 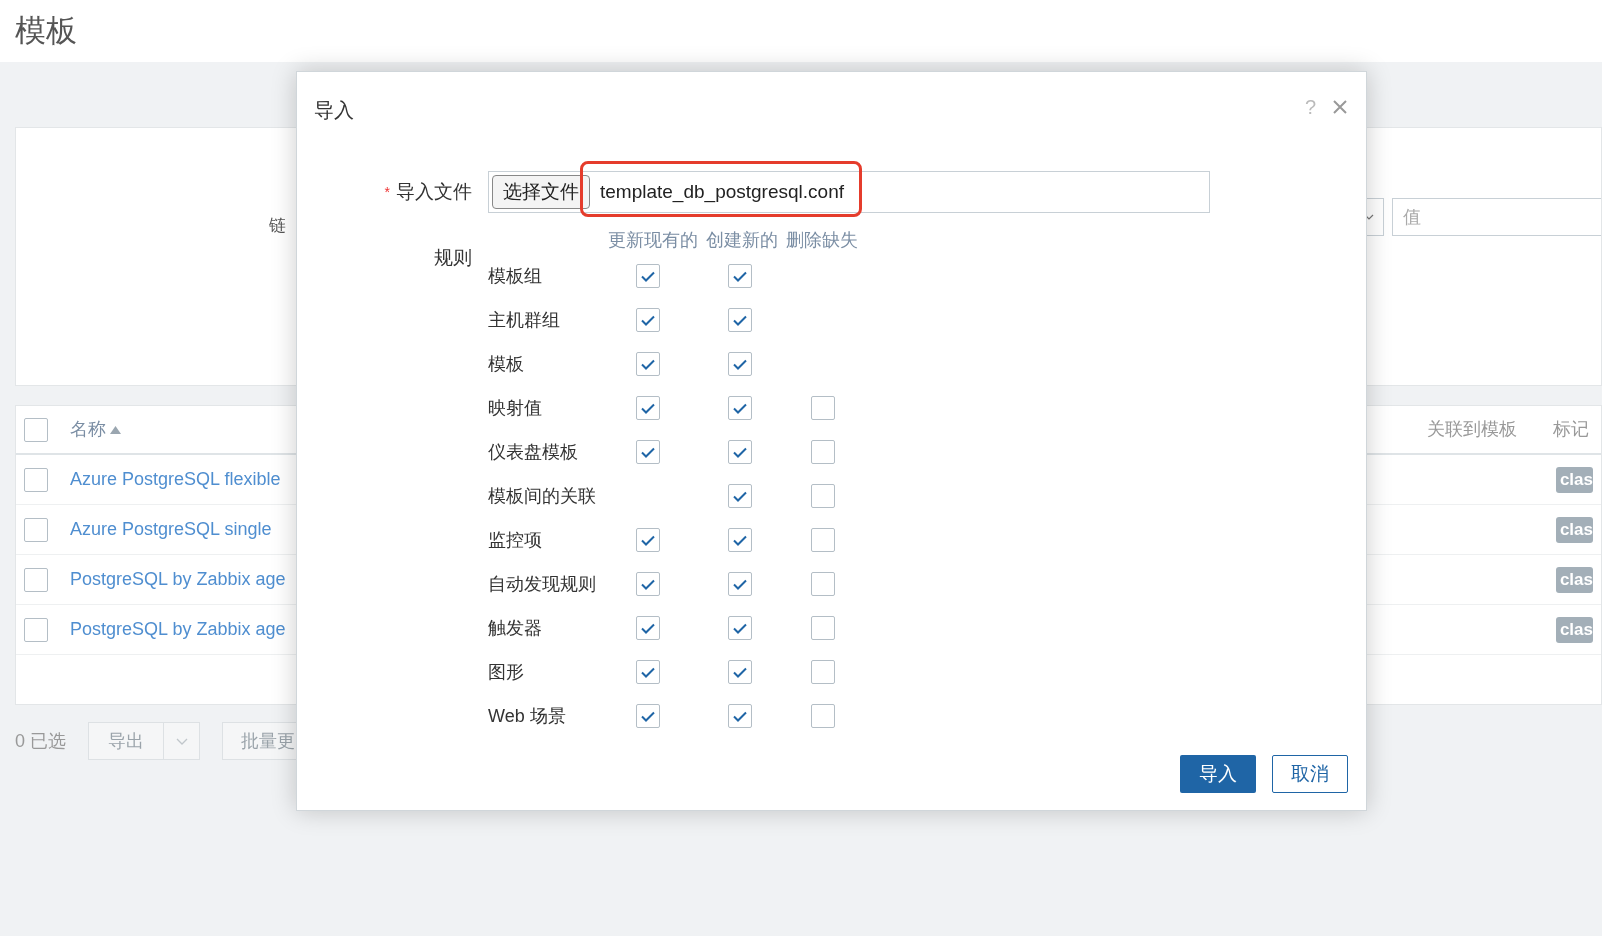 What do you see at coordinates (822, 240) in the screenshot?
I see `rule-column-header: 删除缺失` at bounding box center [822, 240].